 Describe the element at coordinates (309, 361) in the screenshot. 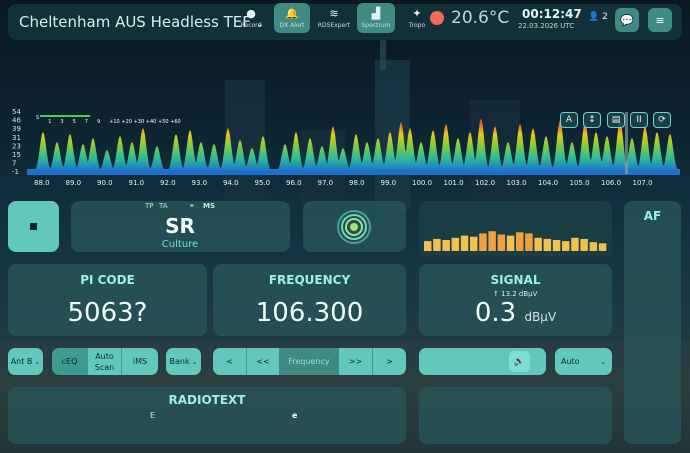

I see `frequency-input: Frequency` at that location.